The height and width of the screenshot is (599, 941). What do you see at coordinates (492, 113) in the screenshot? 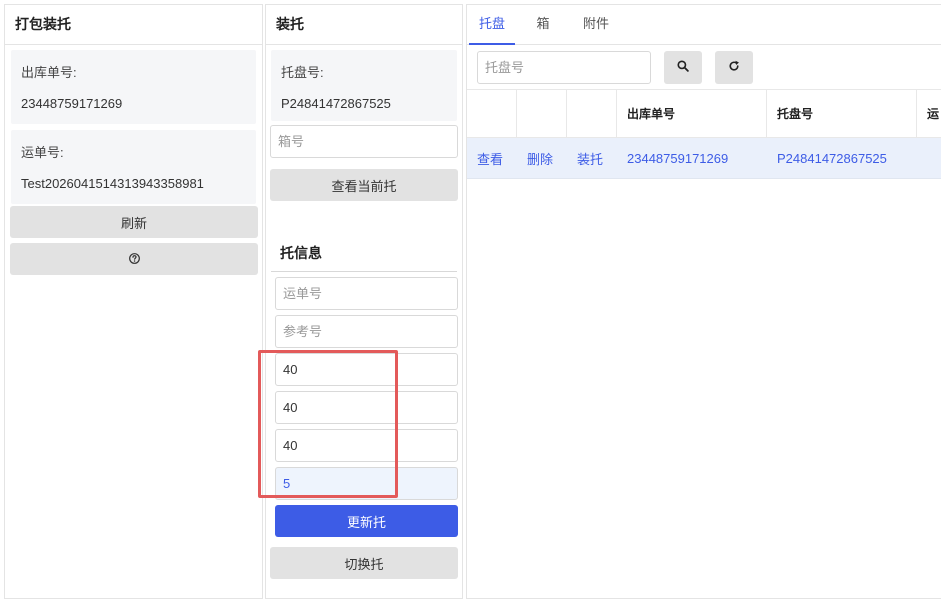
I see `column-header-view` at bounding box center [492, 113].